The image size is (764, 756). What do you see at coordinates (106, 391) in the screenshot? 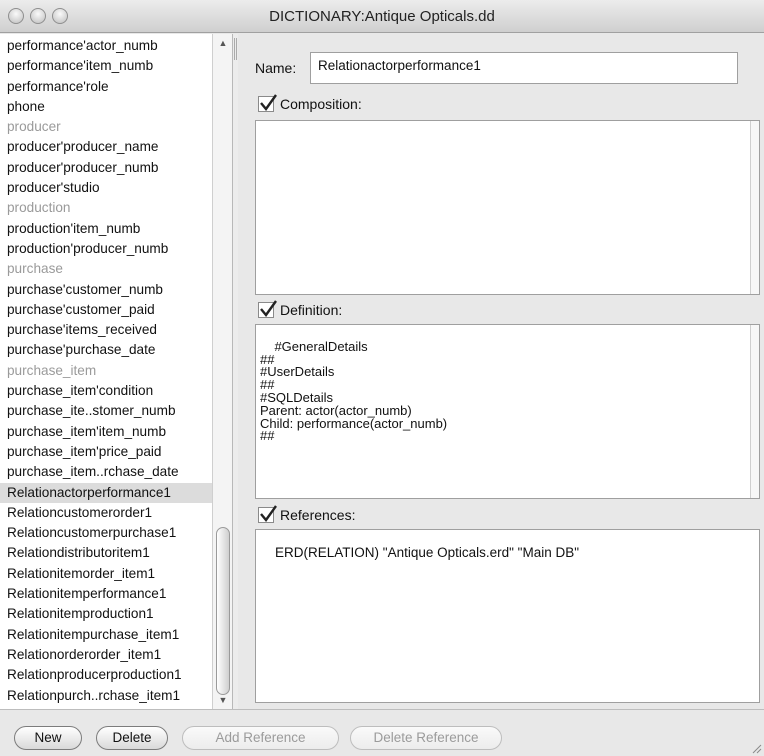
I see `list-item: purchase_item'condition` at bounding box center [106, 391].